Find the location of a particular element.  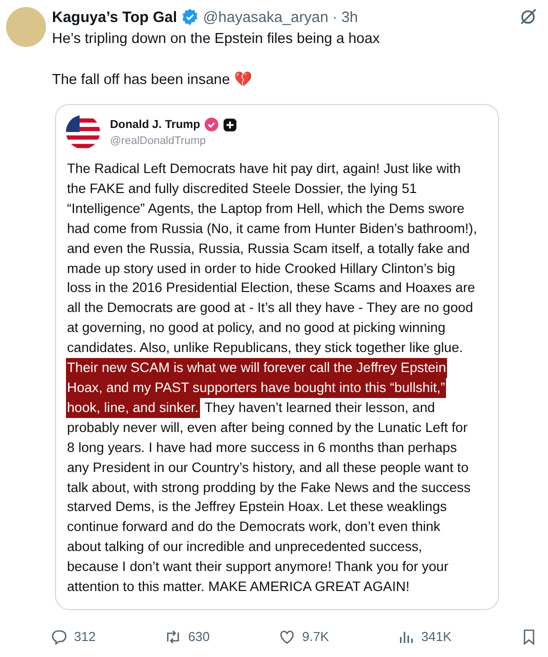

quoted-author-name: Donald J. Trump is located at coordinates (155, 124).